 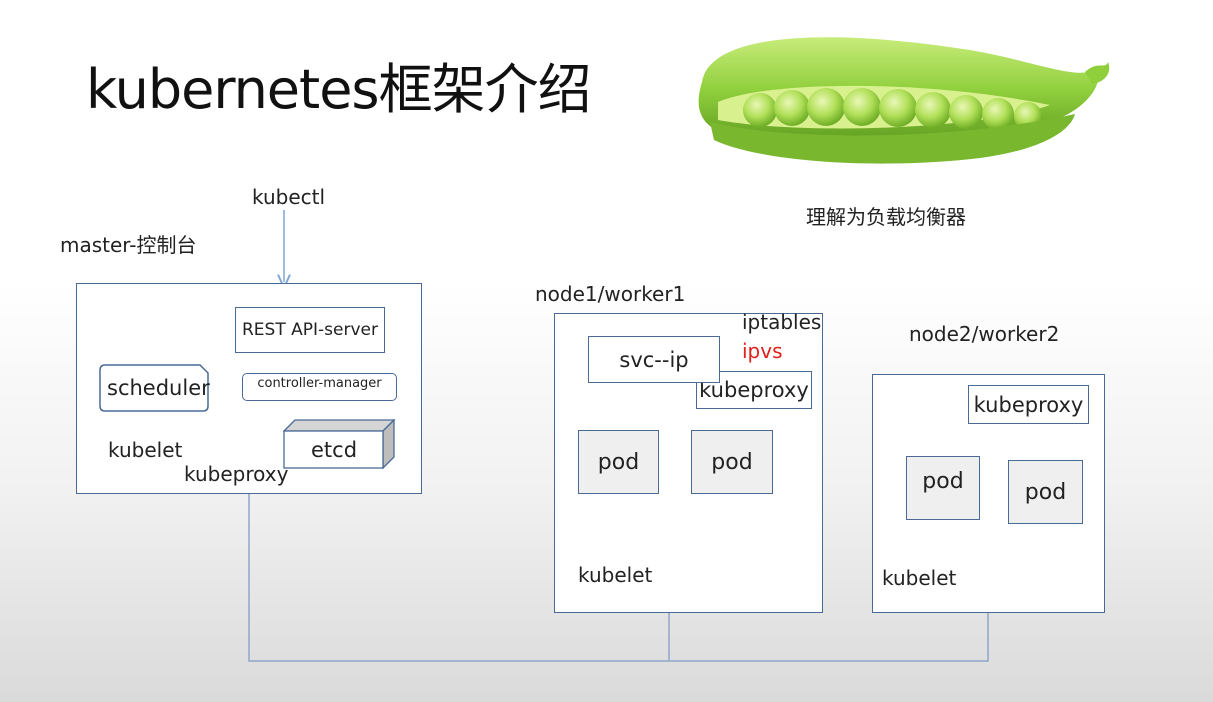 What do you see at coordinates (615, 575) in the screenshot?
I see `node1-kubelet-label: kubelet` at bounding box center [615, 575].